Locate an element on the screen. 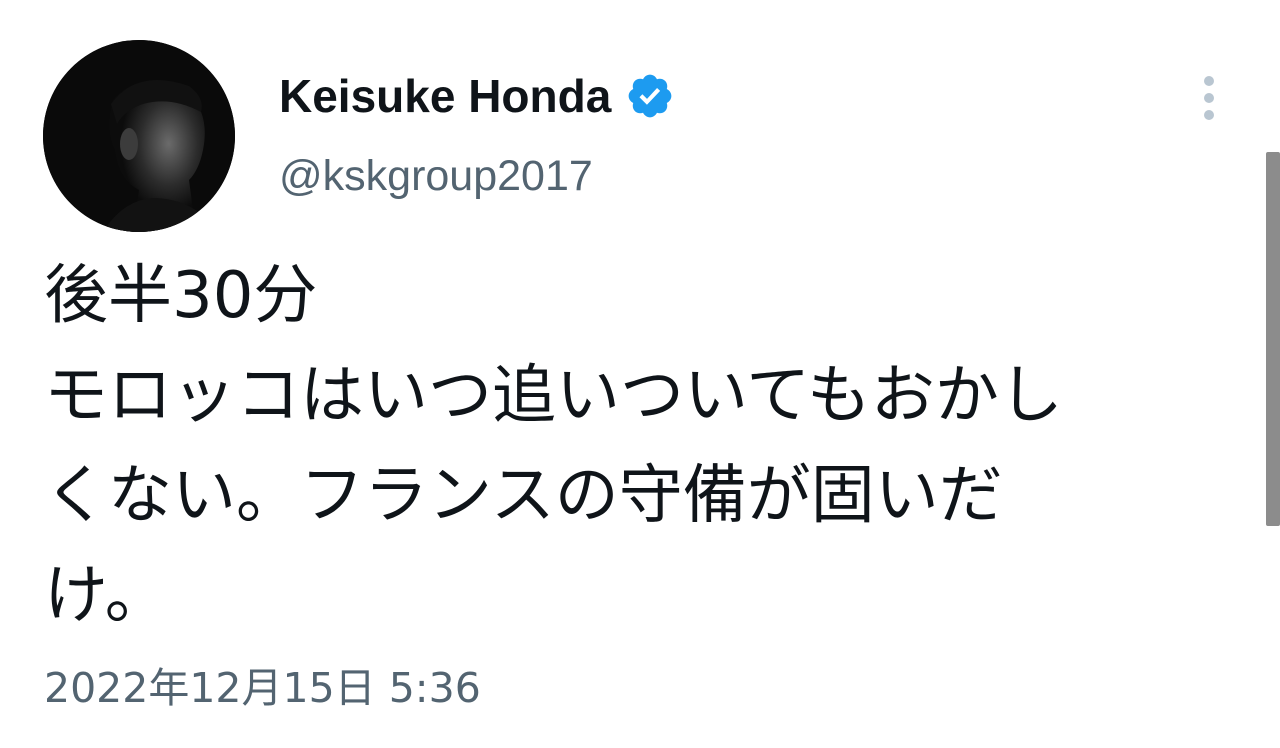 This screenshot has width=1280, height=748. tweet-text-line: モロッコはいつ追いついてもおかし is located at coordinates (553, 396).